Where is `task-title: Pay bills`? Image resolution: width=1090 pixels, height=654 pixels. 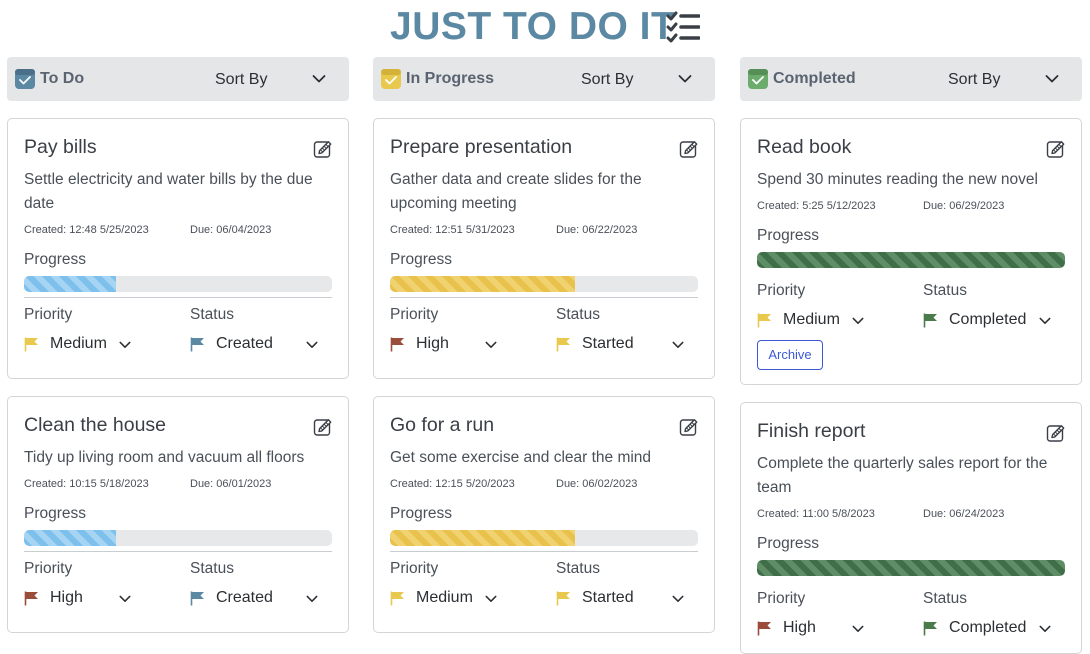 task-title: Pay bills is located at coordinates (60, 147).